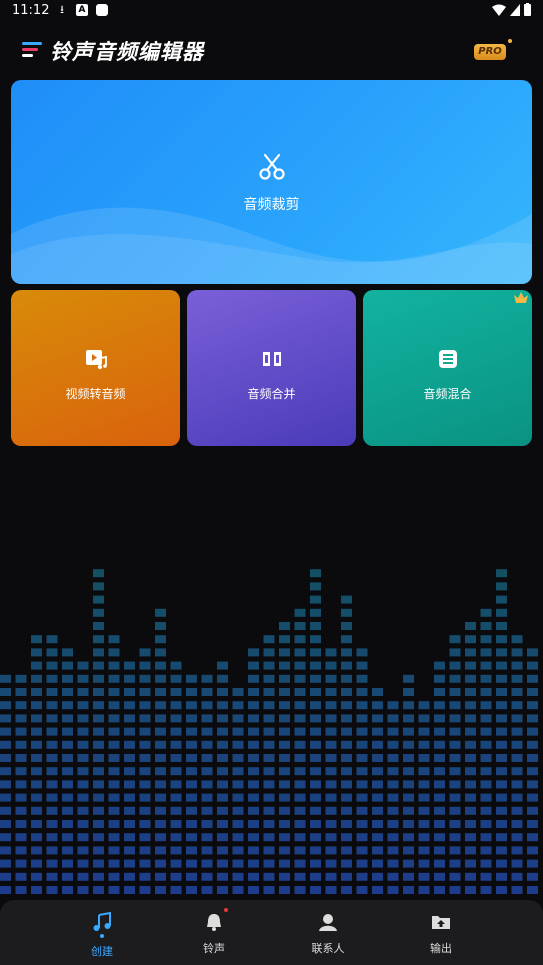  Describe the element at coordinates (328, 932) in the screenshot. I see `nav-contacts: 联系人` at that location.